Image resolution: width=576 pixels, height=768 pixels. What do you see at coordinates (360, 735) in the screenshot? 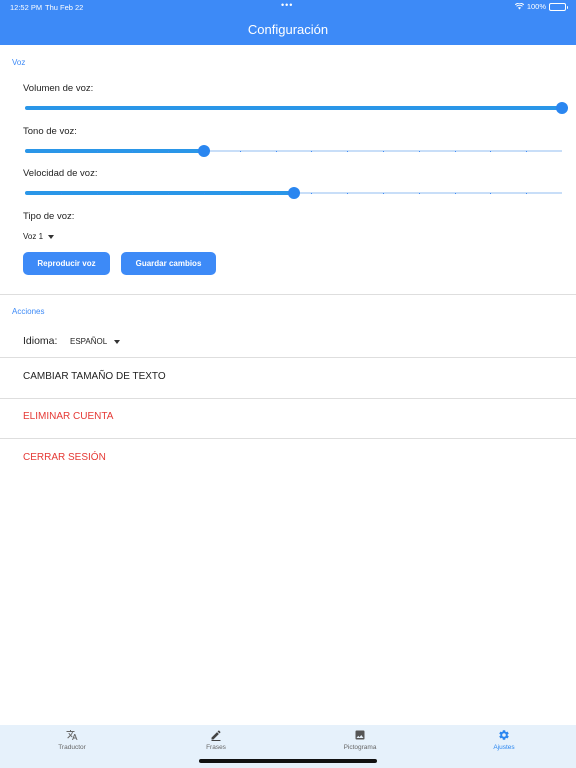
I see `image-icon` at bounding box center [360, 735].